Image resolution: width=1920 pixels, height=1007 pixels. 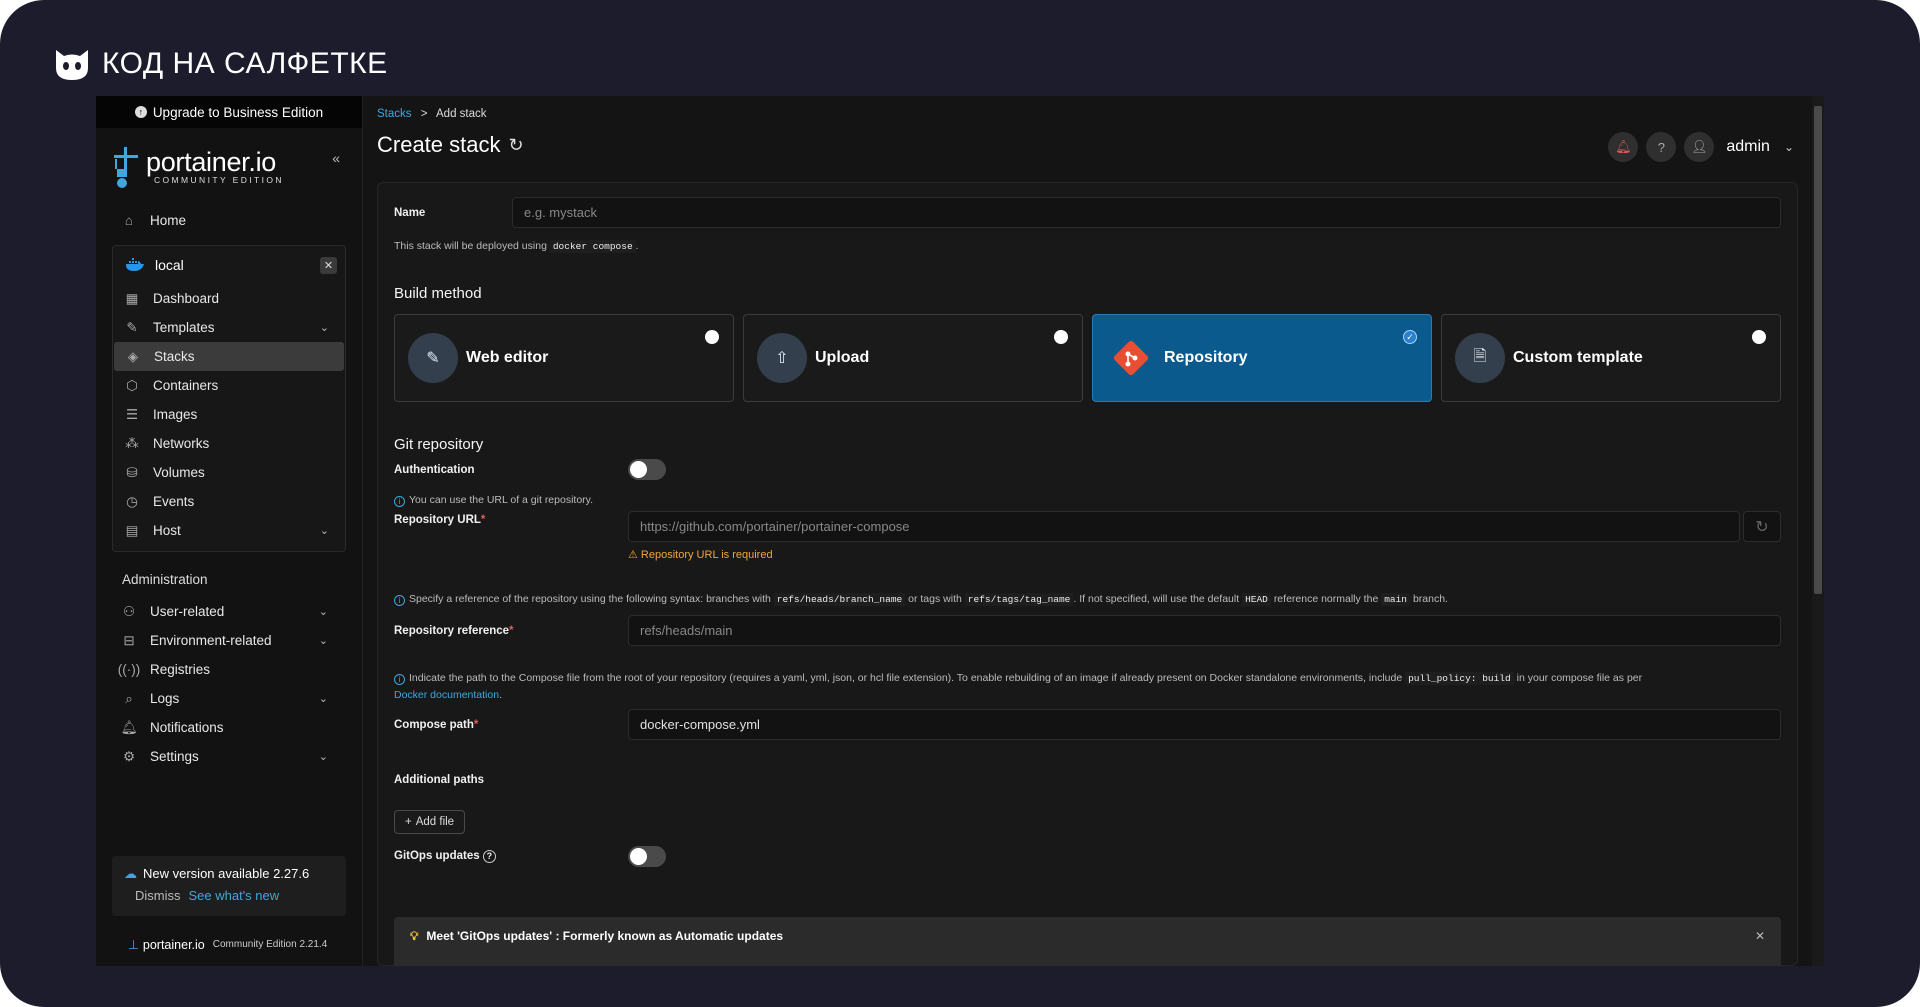 I want to click on sidebar-footer: ⊥ portainer.io Community Edition 2.21.4, so click(x=227, y=945).